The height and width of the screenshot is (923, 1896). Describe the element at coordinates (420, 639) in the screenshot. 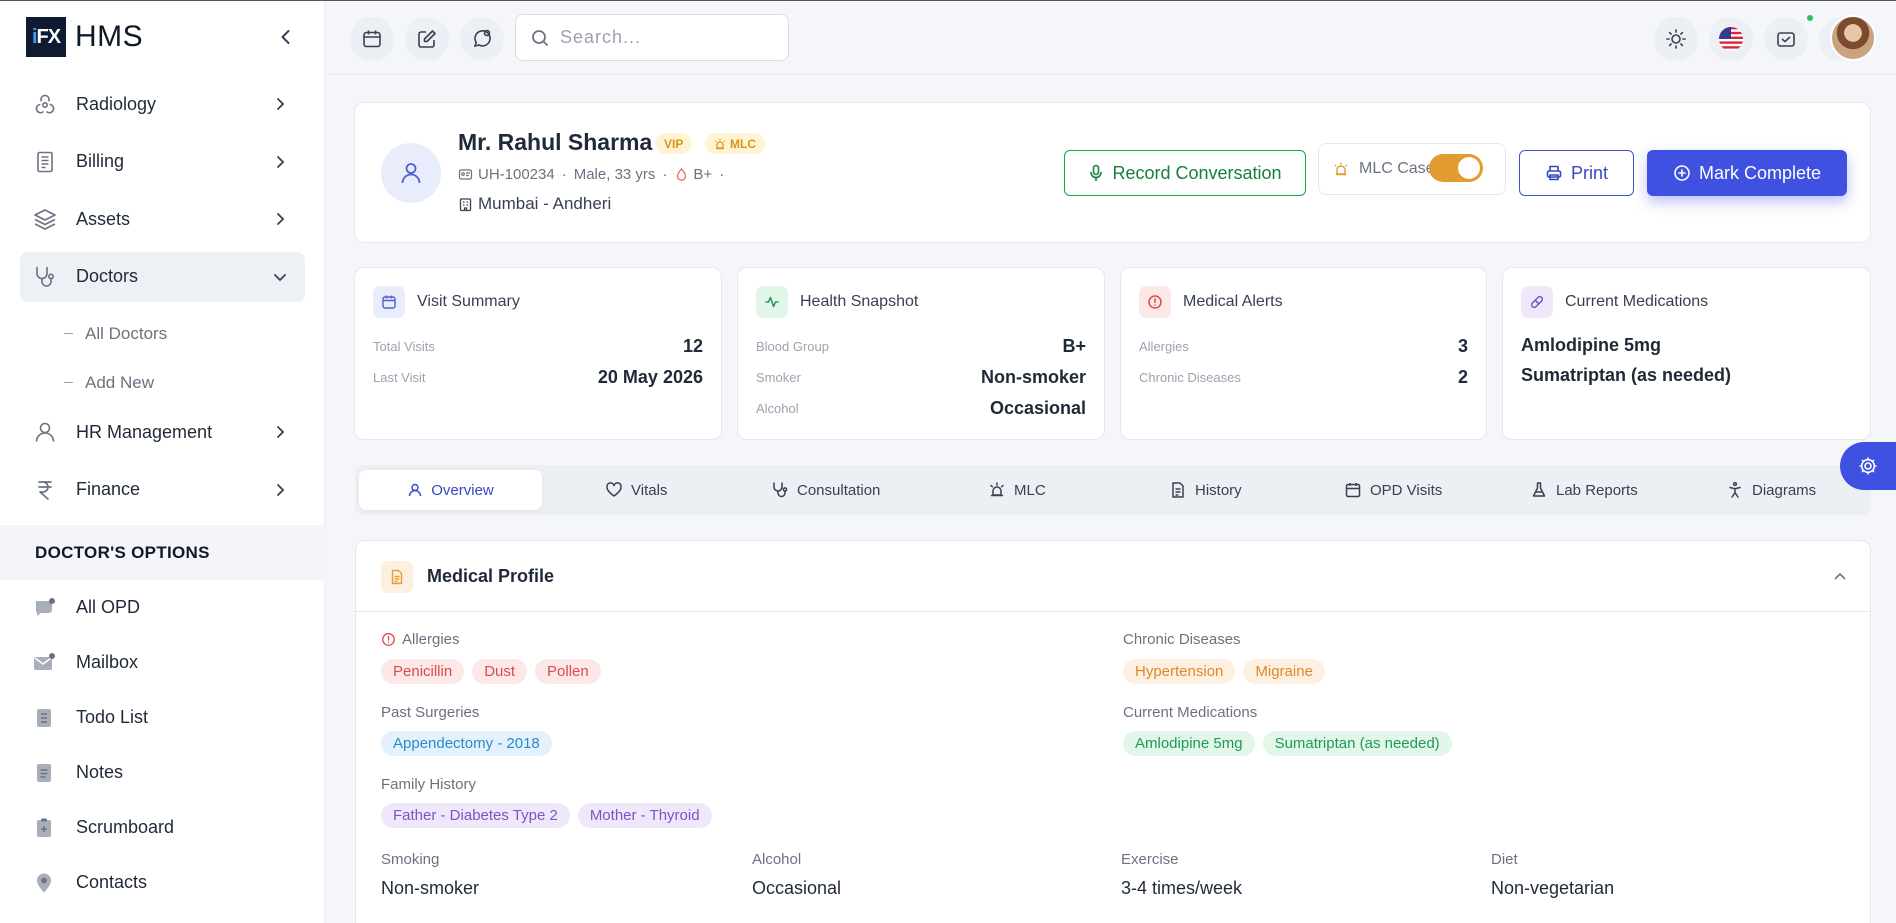

I see `allergies-label: Allergies` at that location.